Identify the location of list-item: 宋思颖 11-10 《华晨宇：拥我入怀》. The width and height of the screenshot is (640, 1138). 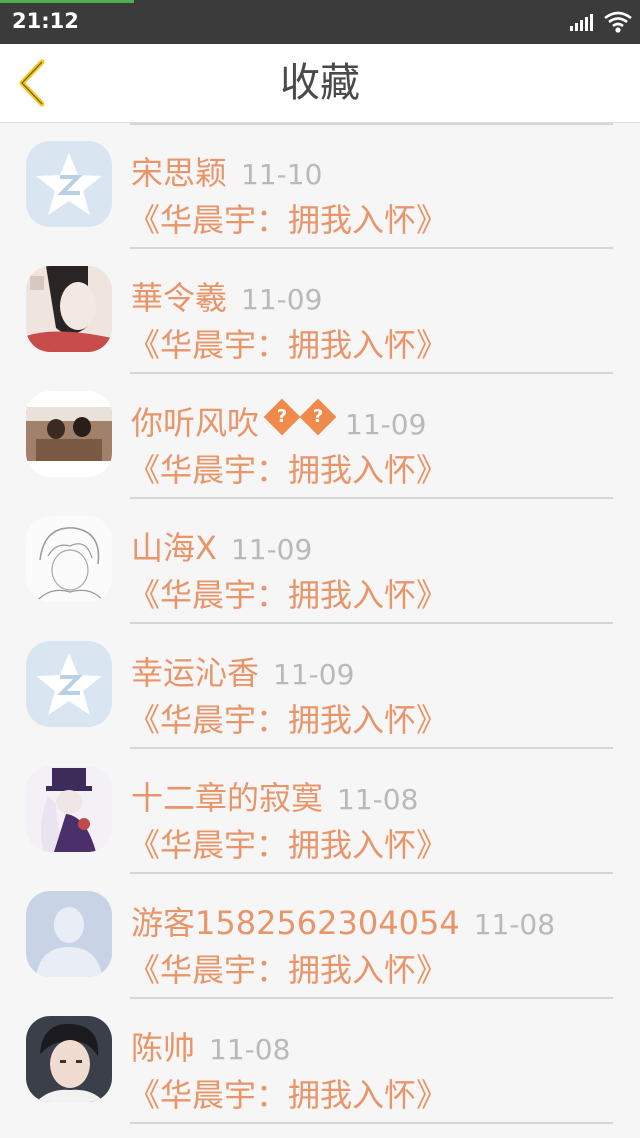
(320, 186).